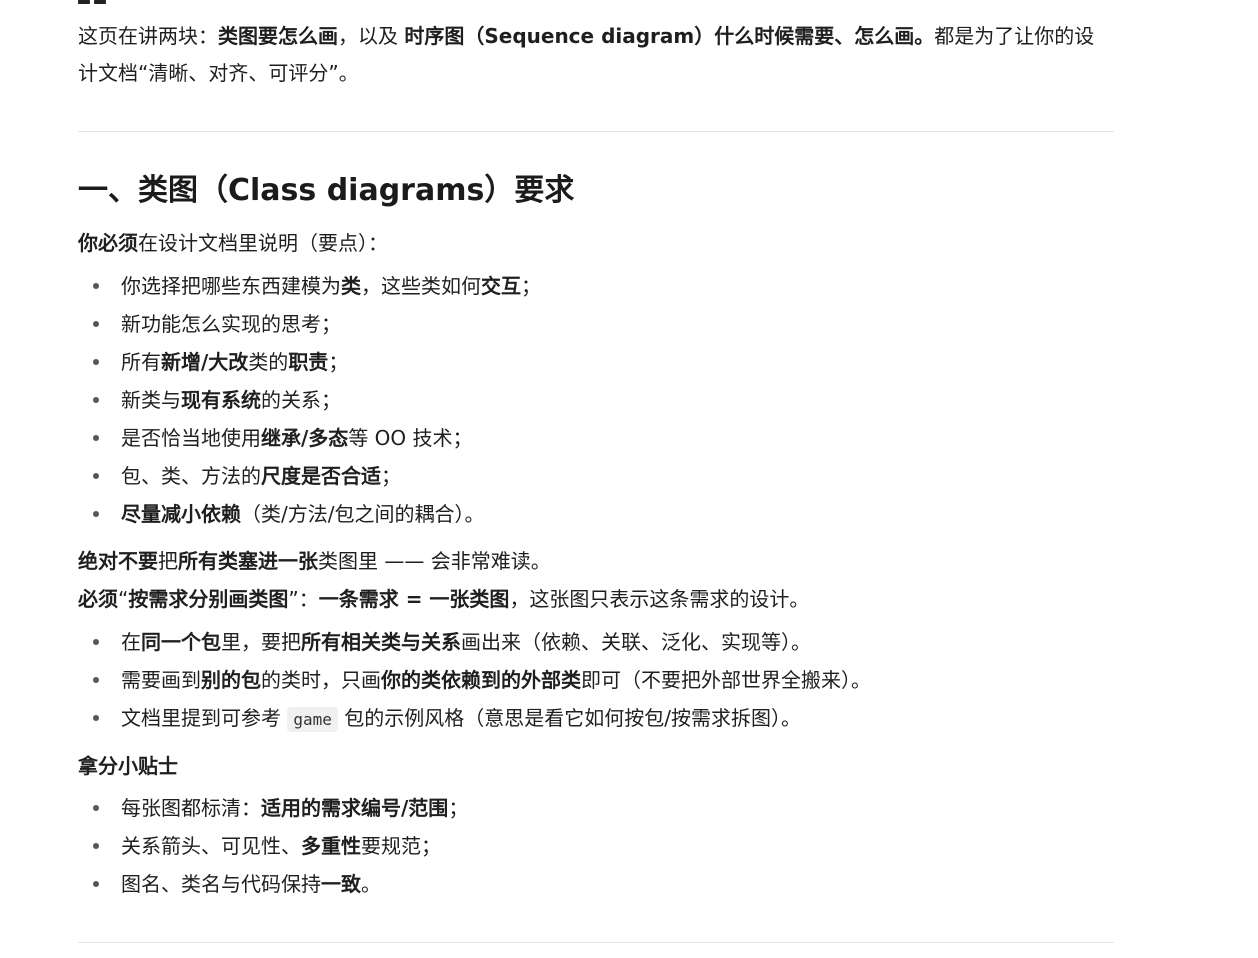  Describe the element at coordinates (331, 846) in the screenshot. I see `item-bold: 多重性` at that location.